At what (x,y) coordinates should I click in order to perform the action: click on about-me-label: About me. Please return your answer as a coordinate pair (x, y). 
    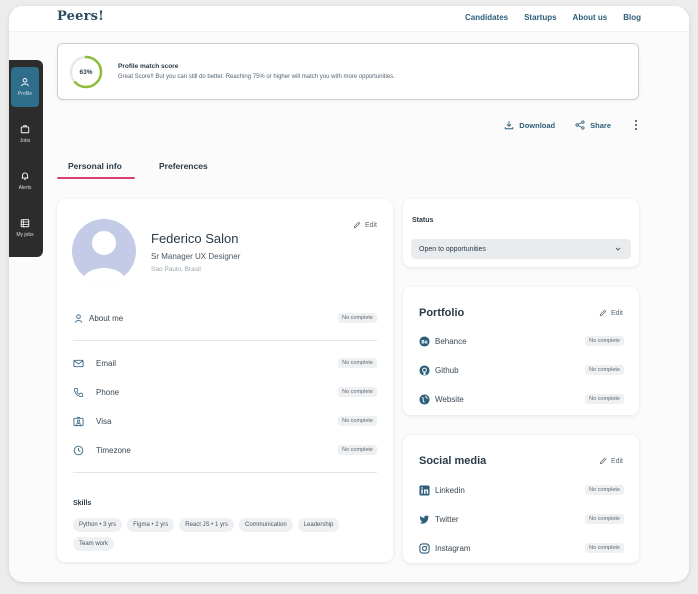
    Looking at the image, I should click on (106, 318).